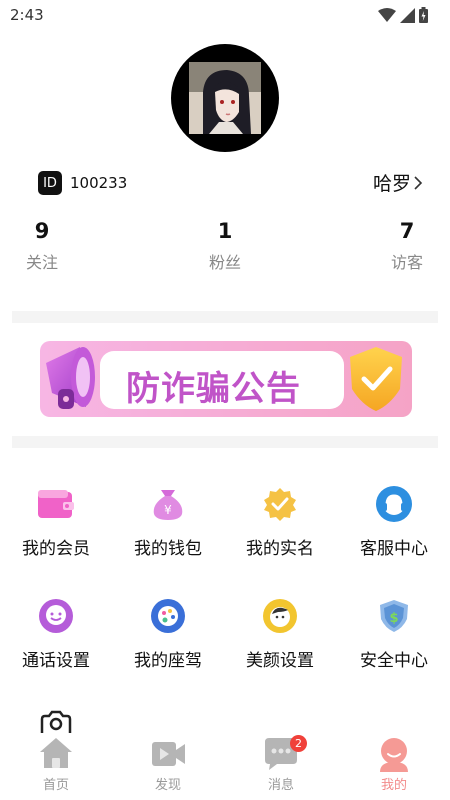  Describe the element at coordinates (56, 661) in the screenshot. I see `menu-item-call-settings-label: 通话设置` at that location.